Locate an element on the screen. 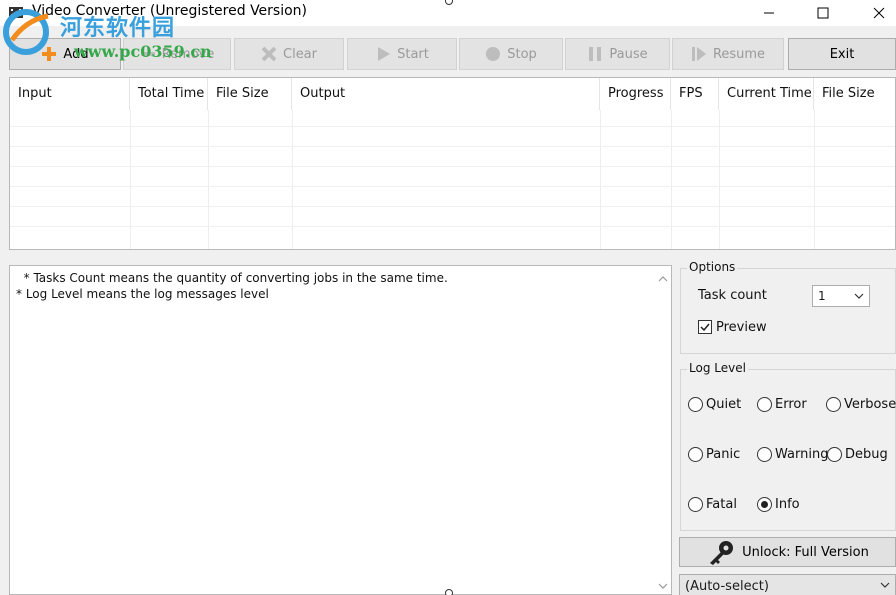 The image size is (896, 595). radio-quiet: Quiet is located at coordinates (714, 404).